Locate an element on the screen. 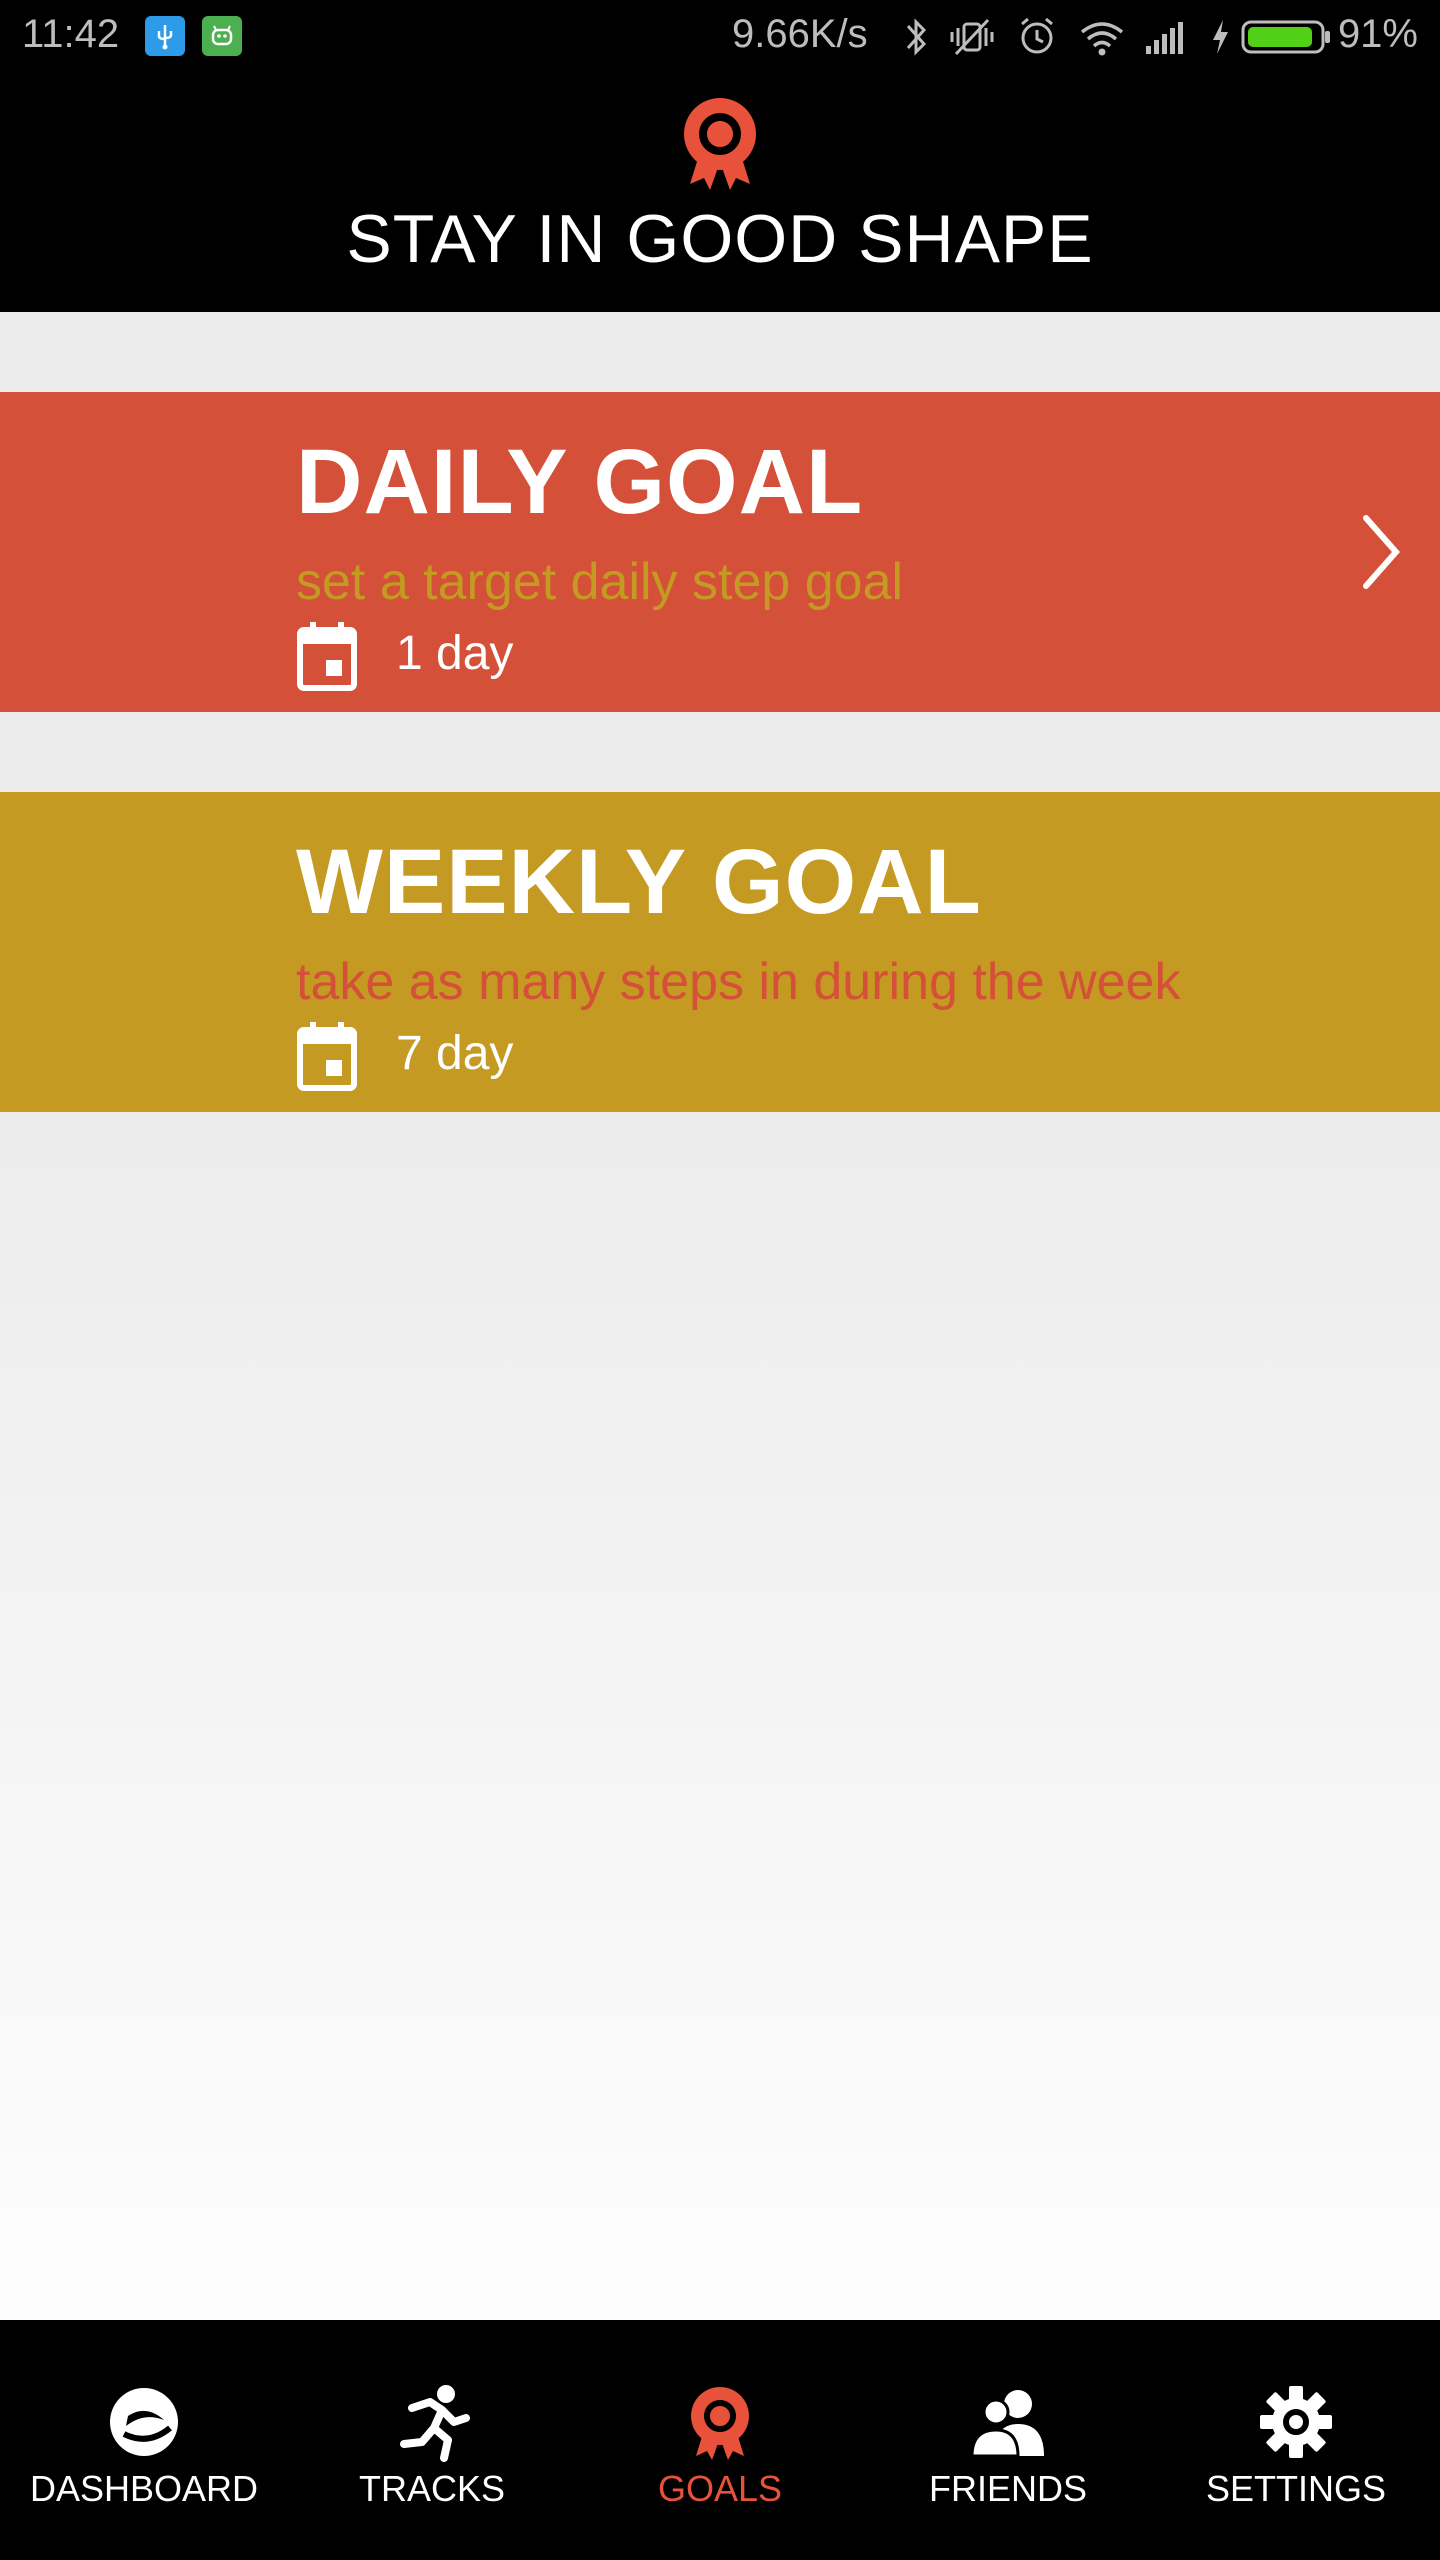 This screenshot has width=1440, height=2560. bottom-nav: DASHBOARD TRACKS GOALS FRIENDS SETTINGS is located at coordinates (720, 2440).